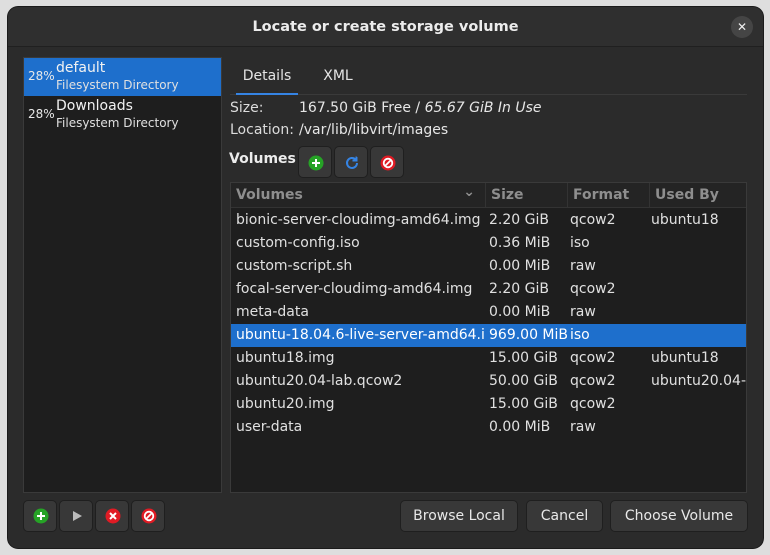 Image resolution: width=770 pixels, height=555 pixels. Describe the element at coordinates (294, 266) in the screenshot. I see `cell-name: custom-script.sh` at that location.